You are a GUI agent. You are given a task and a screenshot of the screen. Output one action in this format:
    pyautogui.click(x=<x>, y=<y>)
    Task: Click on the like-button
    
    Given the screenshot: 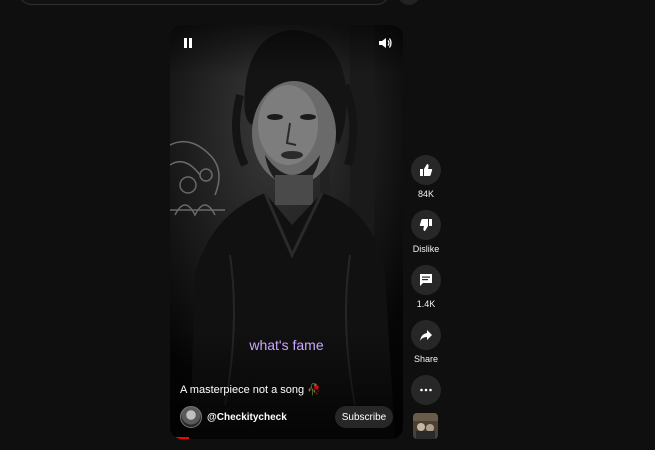 What is the action you would take?
    pyautogui.click(x=426, y=170)
    